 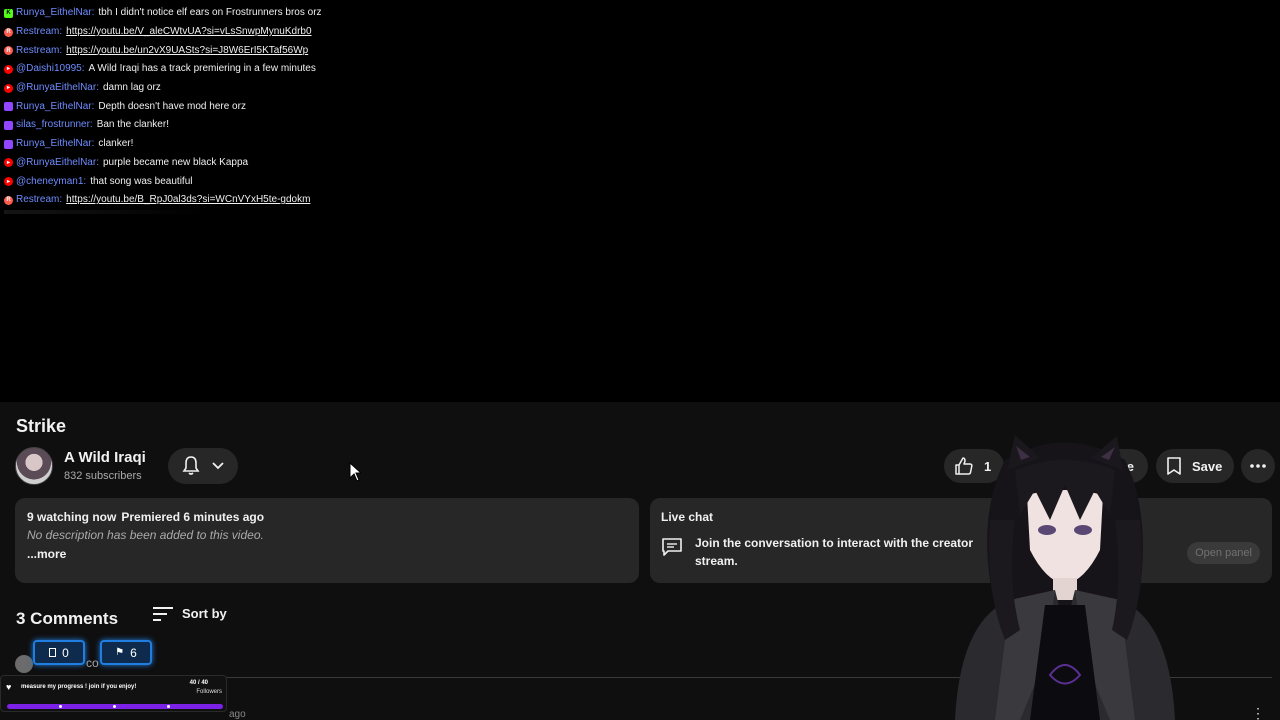 What do you see at coordinates (203, 466) in the screenshot?
I see `notification-bell-button` at bounding box center [203, 466].